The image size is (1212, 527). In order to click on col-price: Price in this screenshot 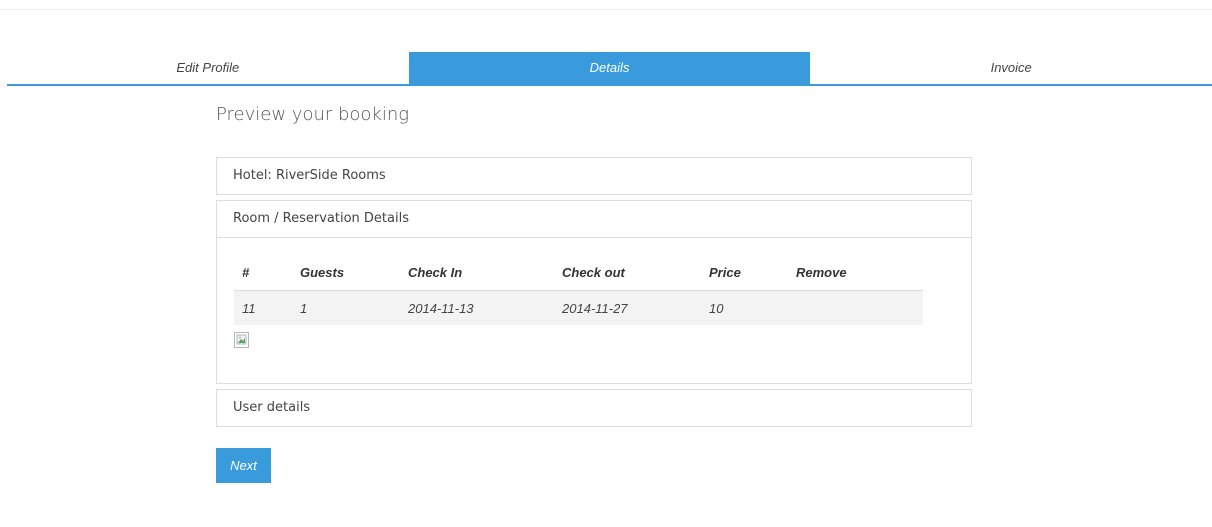, I will do `click(744, 272)`.